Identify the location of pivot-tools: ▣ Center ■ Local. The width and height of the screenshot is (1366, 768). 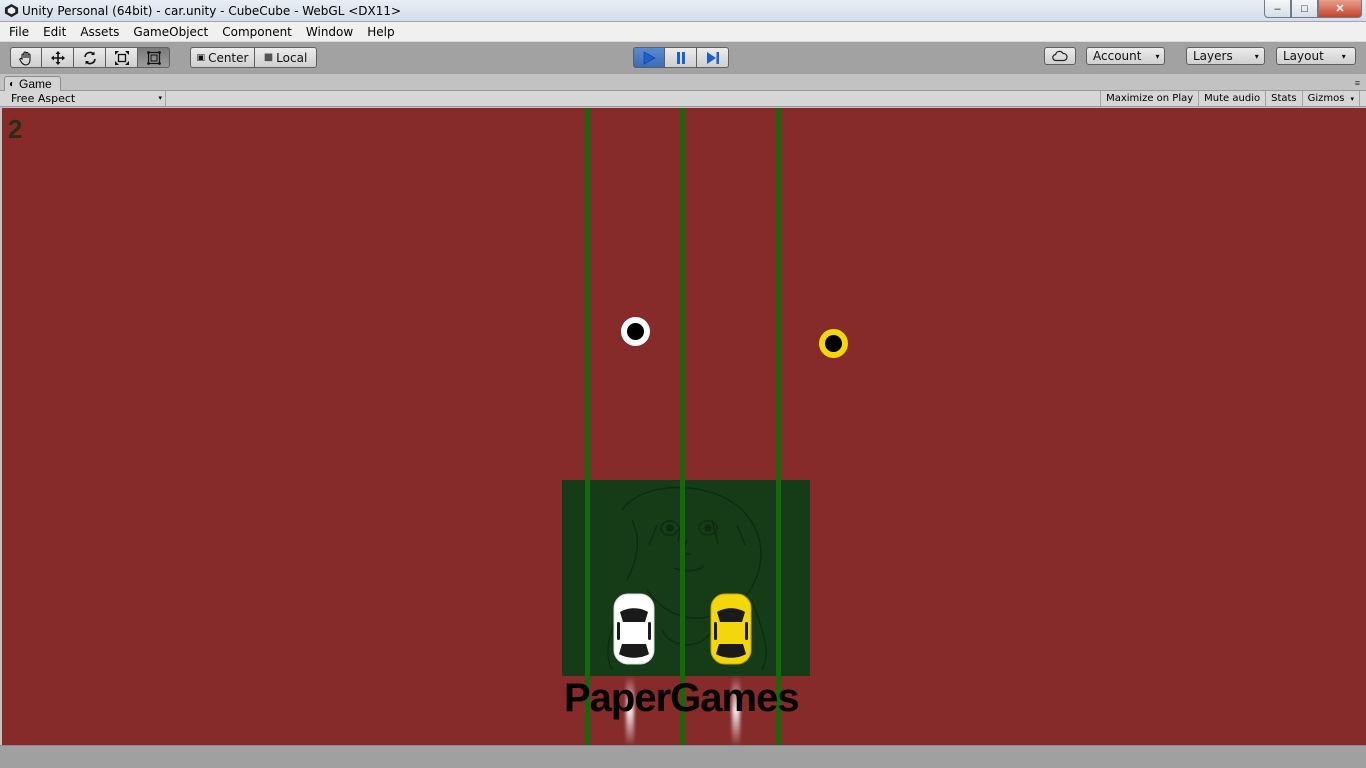
(253, 57).